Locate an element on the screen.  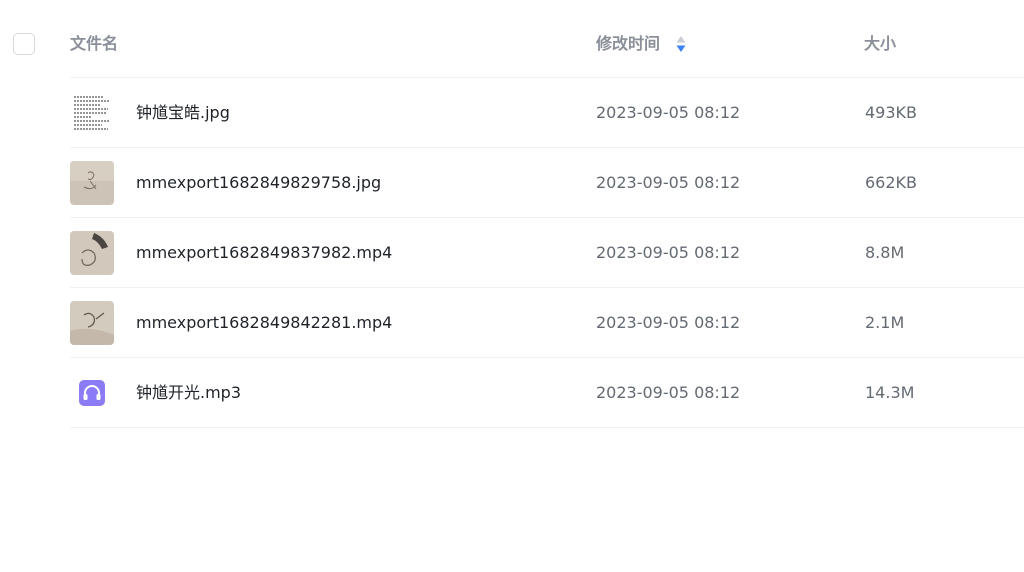
file-name: 钟馗宝皓.jpg is located at coordinates (183, 113).